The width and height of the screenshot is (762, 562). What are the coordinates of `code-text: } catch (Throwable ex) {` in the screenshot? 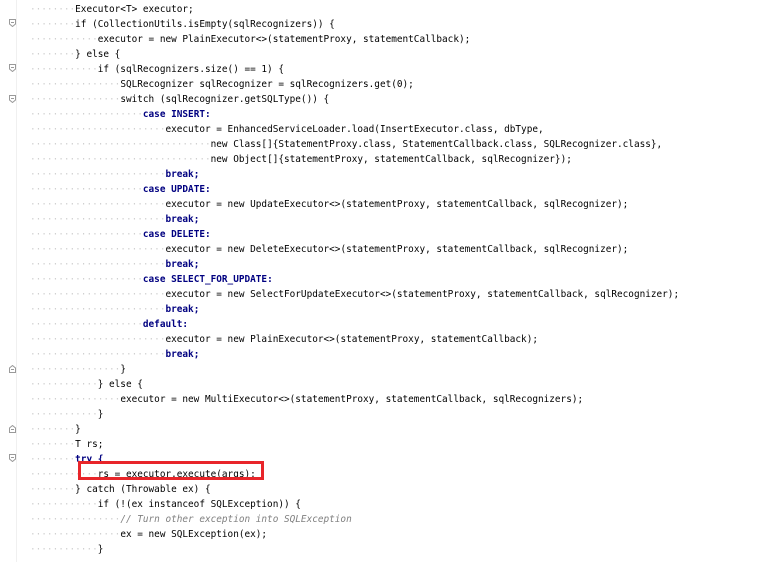 It's located at (143, 489).